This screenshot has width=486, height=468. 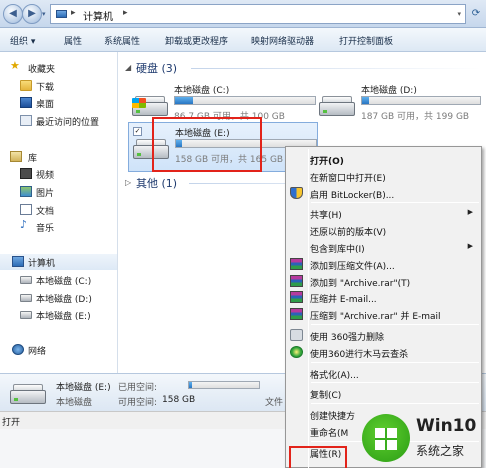 What do you see at coordinates (137, 131) in the screenshot?
I see `selection-checkbox: ✓` at bounding box center [137, 131].